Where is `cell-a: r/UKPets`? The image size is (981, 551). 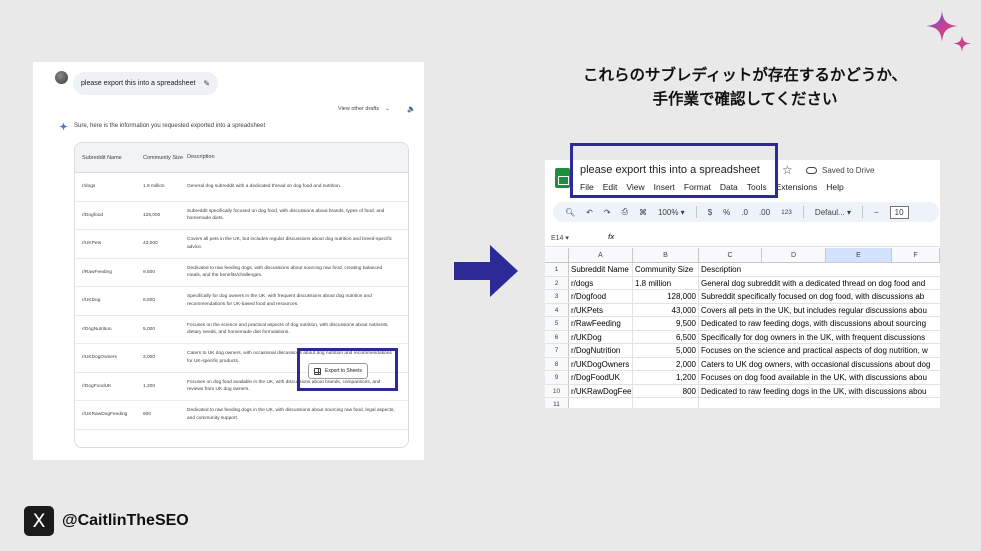
cell-a: r/UKPets is located at coordinates (601, 309).